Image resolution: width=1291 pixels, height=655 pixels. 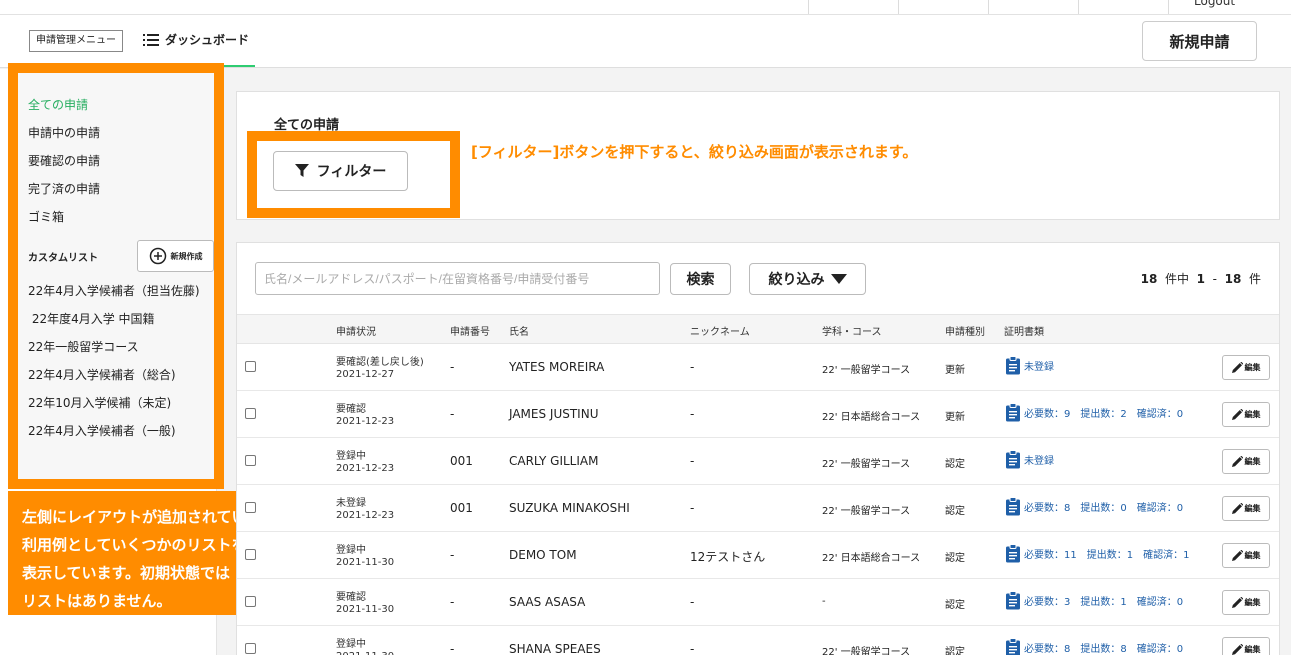 I want to click on row-documents: 必要数：8 提出数：8 確認済：0, so click(x=1104, y=649).